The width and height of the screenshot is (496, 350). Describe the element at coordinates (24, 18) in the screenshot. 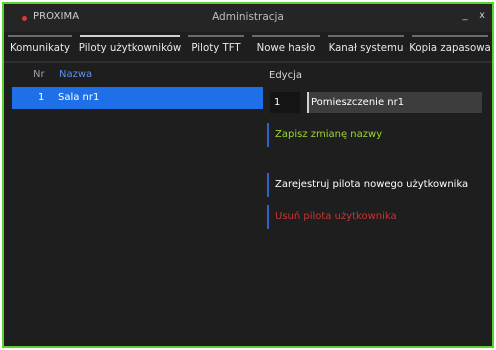

I see `app-logo-icon` at that location.